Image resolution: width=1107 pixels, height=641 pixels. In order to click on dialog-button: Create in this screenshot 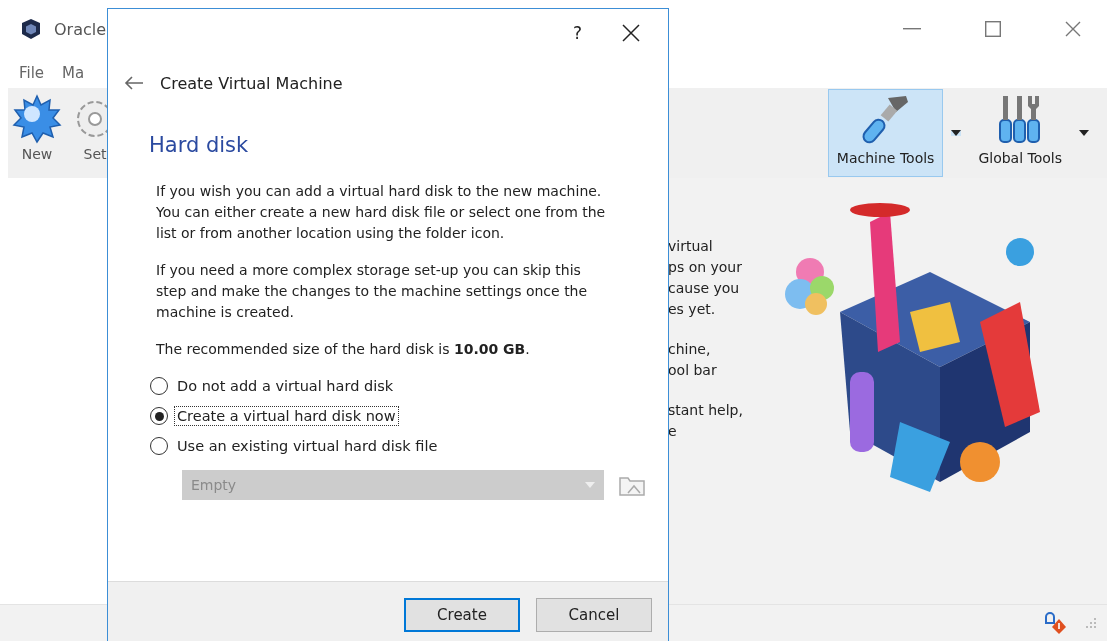, I will do `click(462, 615)`.